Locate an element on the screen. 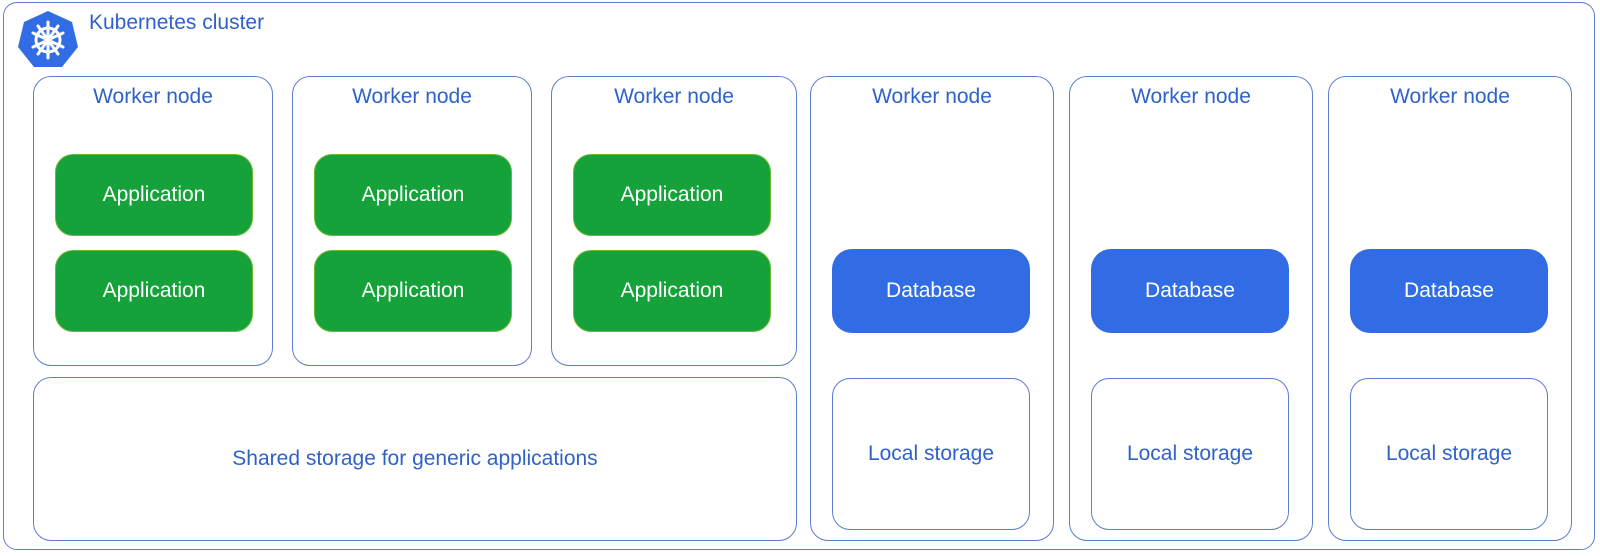 This screenshot has height=556, width=1600. kubernetes-logo-icon is located at coordinates (48, 39).